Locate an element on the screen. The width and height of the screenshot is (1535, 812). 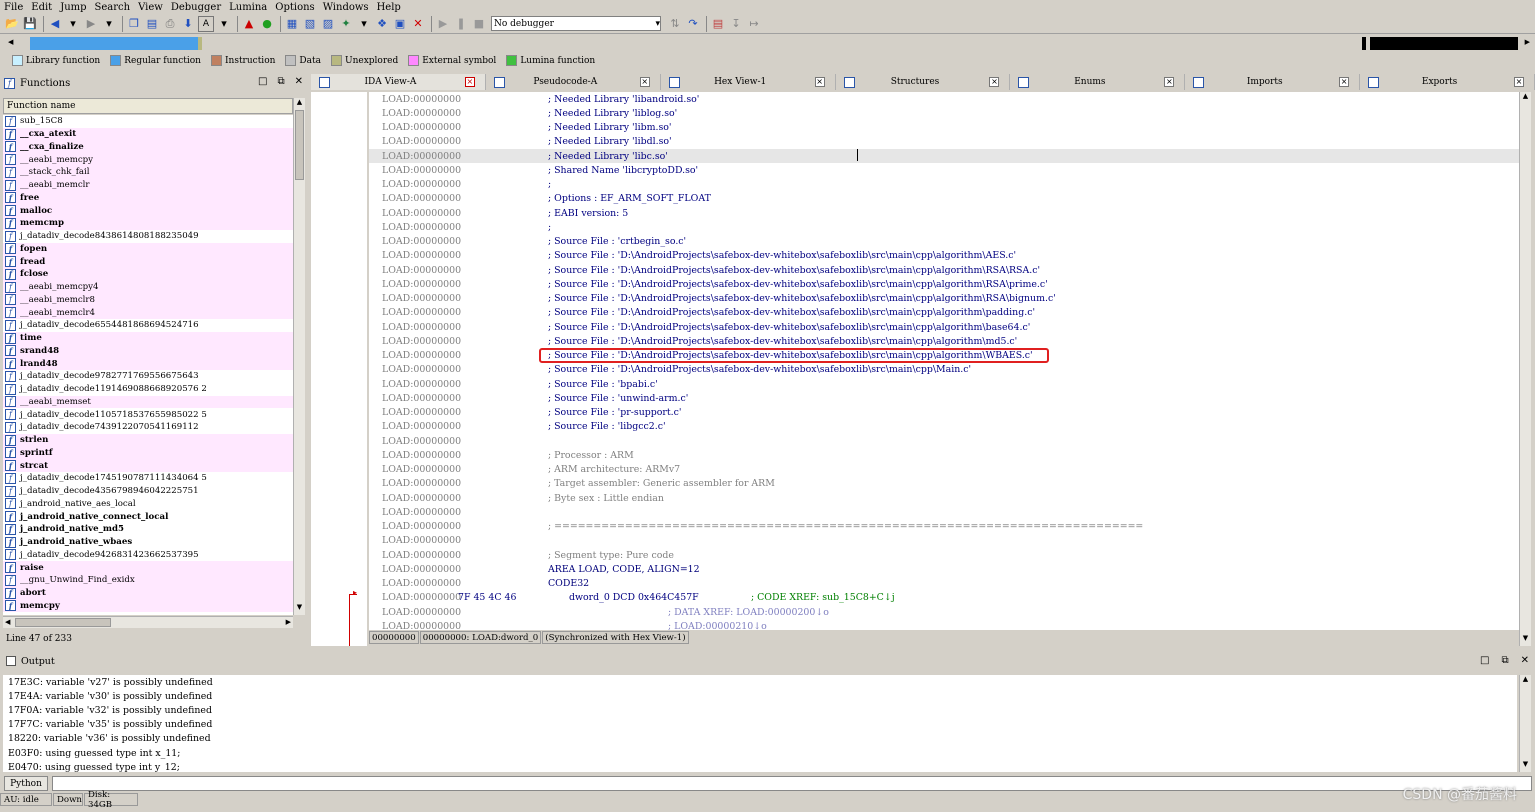
disasm-vertical-scrollbar: ▲ ▼ is located at coordinates (1525, 369).